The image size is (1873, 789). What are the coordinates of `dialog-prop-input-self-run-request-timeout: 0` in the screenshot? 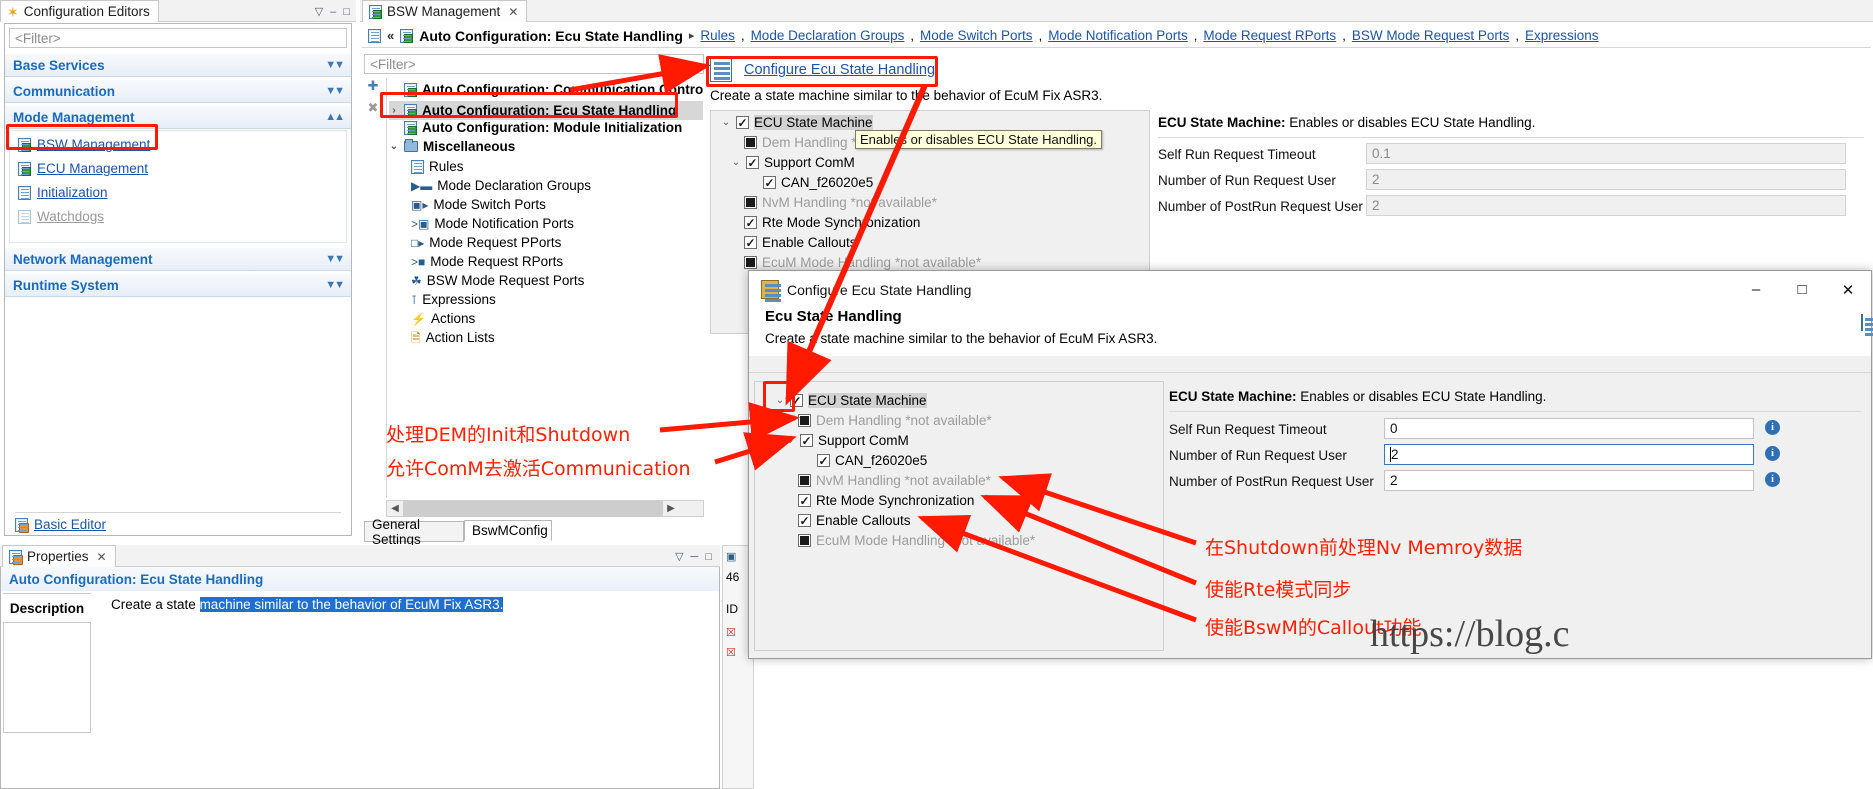 It's located at (1569, 428).